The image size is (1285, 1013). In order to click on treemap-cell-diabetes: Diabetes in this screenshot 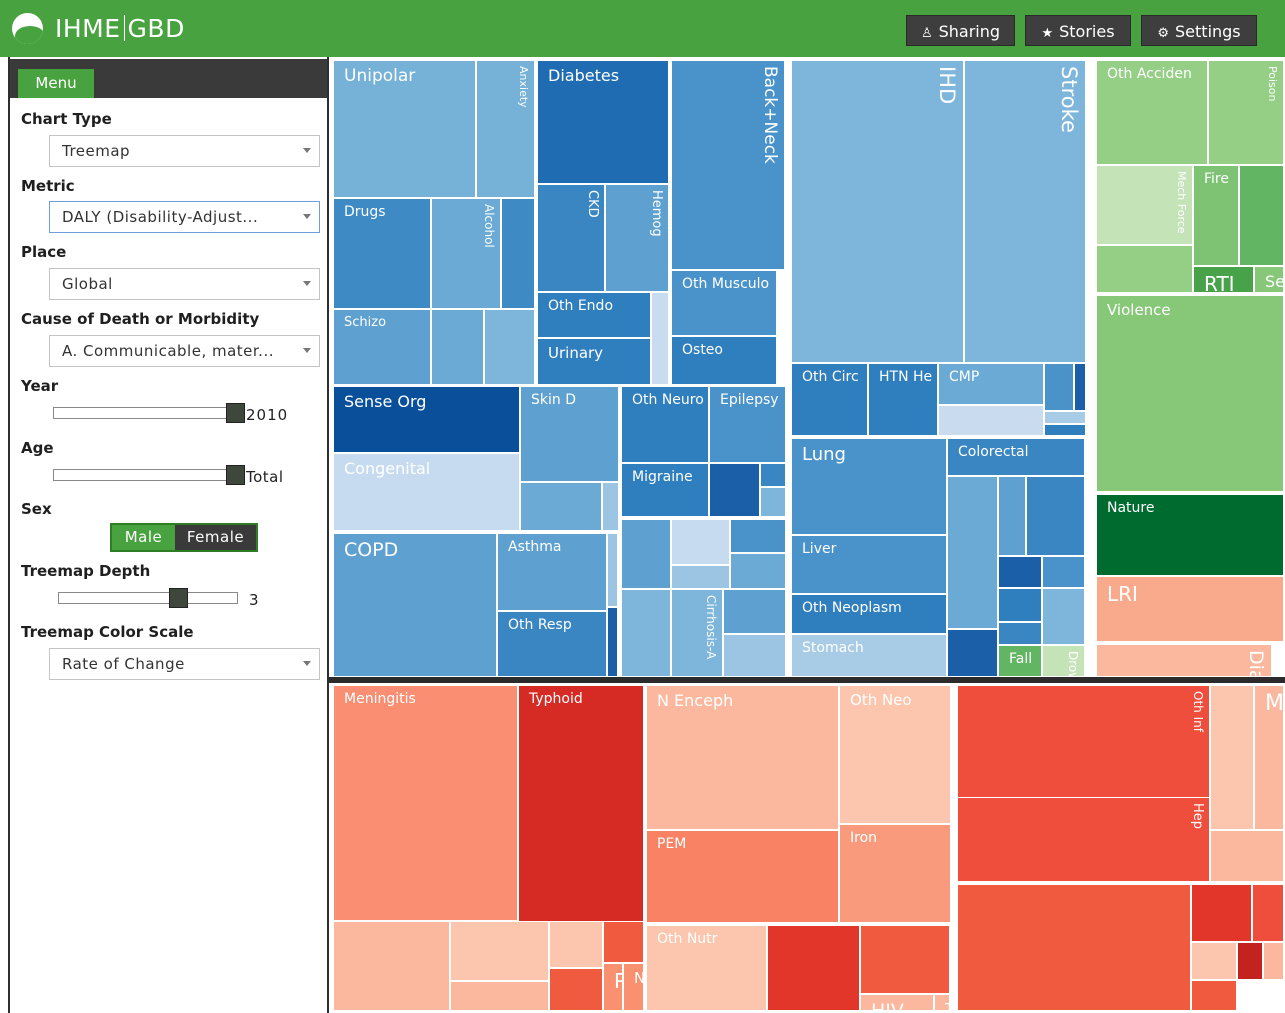, I will do `click(603, 122)`.